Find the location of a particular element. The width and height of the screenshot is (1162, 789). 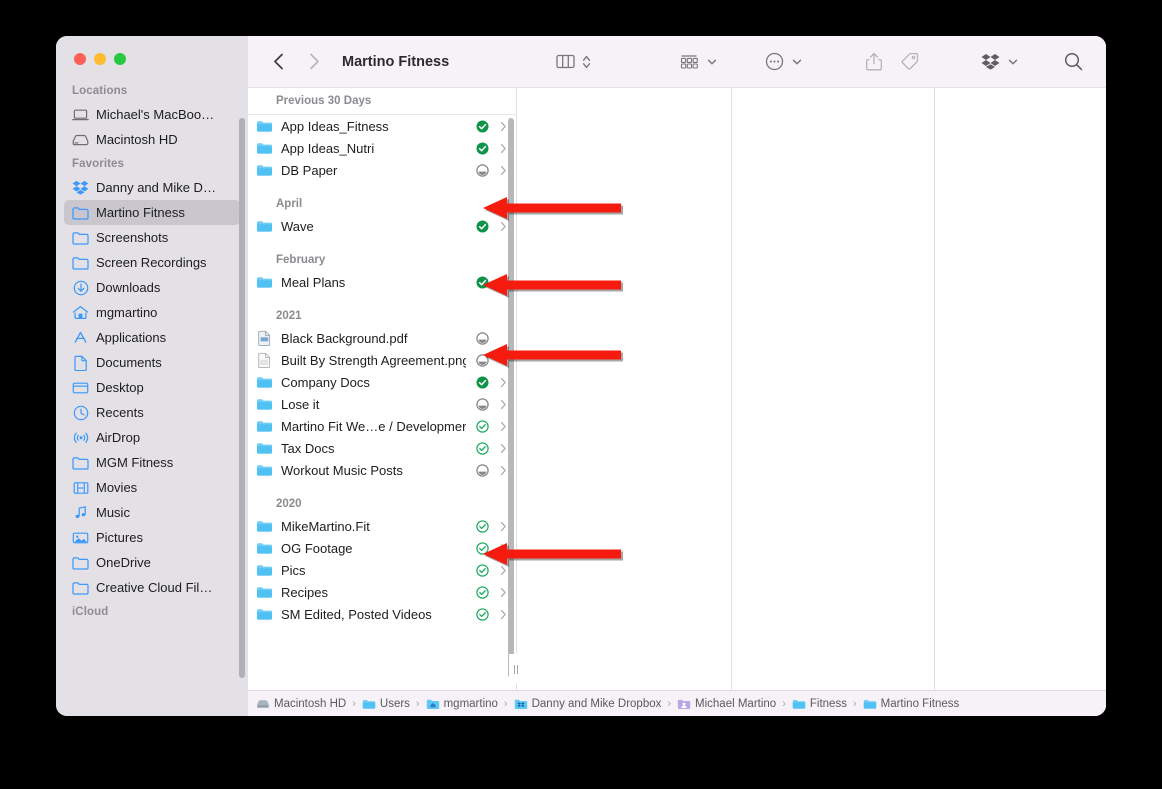

file-row: Recipes is located at coordinates (382, 592).